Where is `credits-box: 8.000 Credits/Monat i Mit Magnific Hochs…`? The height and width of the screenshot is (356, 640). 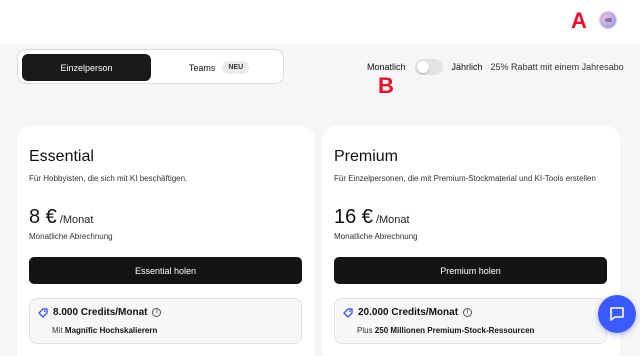
credits-box: 8.000 Credits/Monat i Mit Magnific Hochs… is located at coordinates (165, 321).